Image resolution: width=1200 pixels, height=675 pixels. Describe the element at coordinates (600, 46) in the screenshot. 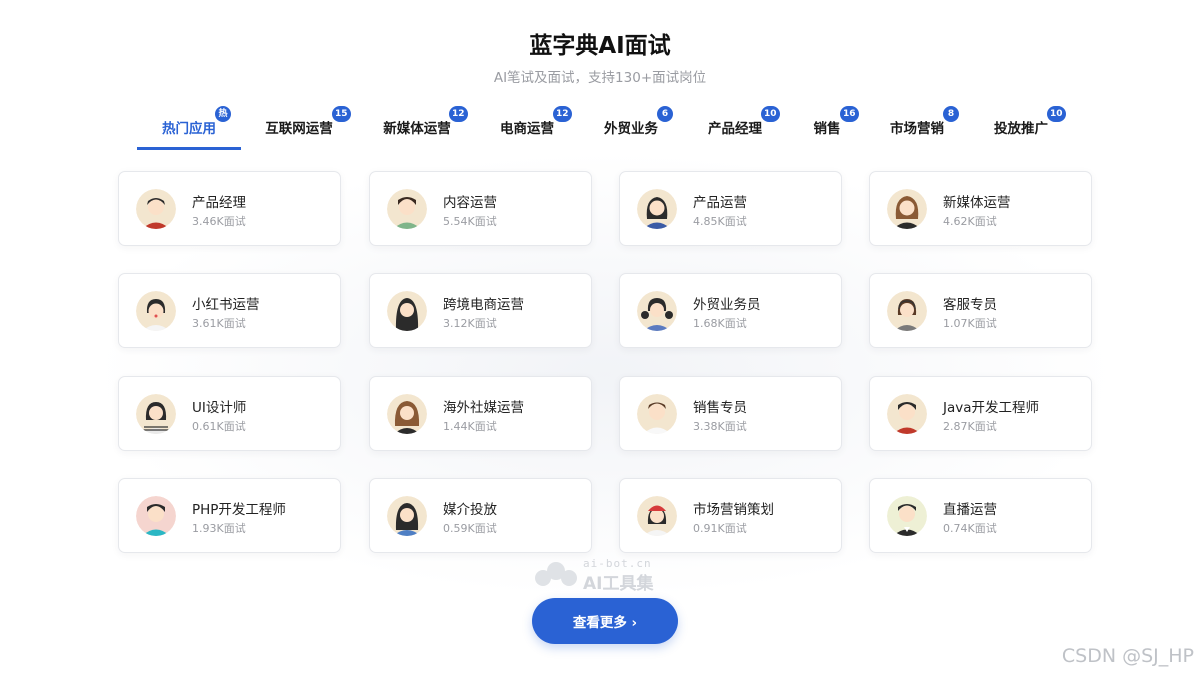

I see `page-title: 蓝字典AI面试` at that location.